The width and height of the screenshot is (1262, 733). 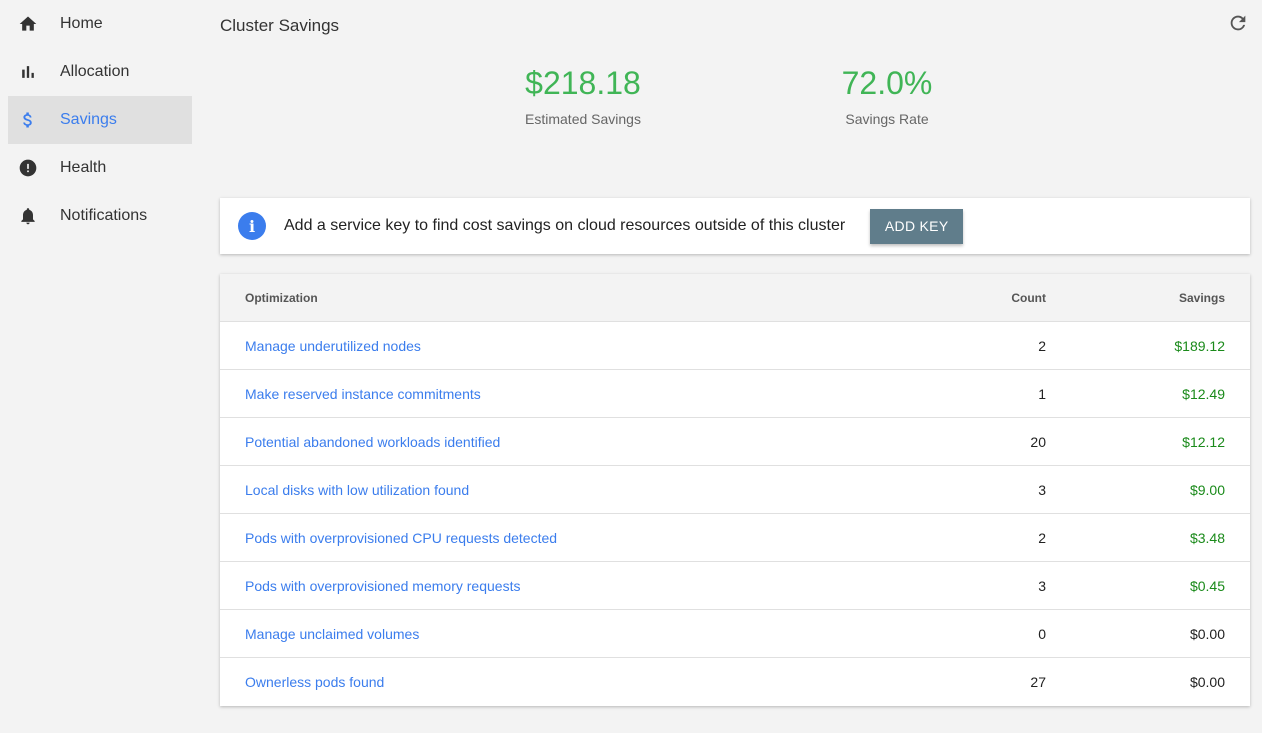 What do you see at coordinates (81, 23) in the screenshot?
I see `sidebar-item-label: Home` at bounding box center [81, 23].